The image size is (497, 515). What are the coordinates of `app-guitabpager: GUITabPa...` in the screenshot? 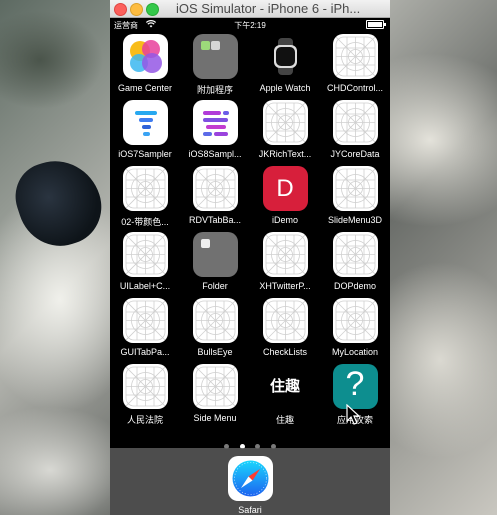 It's located at (145, 327).